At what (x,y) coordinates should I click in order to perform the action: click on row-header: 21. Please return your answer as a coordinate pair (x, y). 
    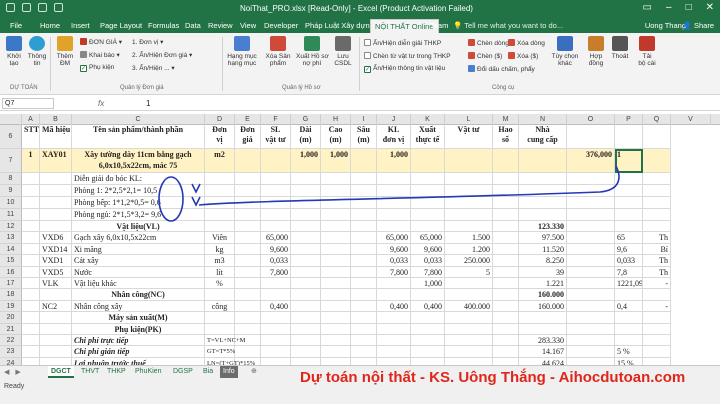
    Looking at the image, I should click on (11, 329).